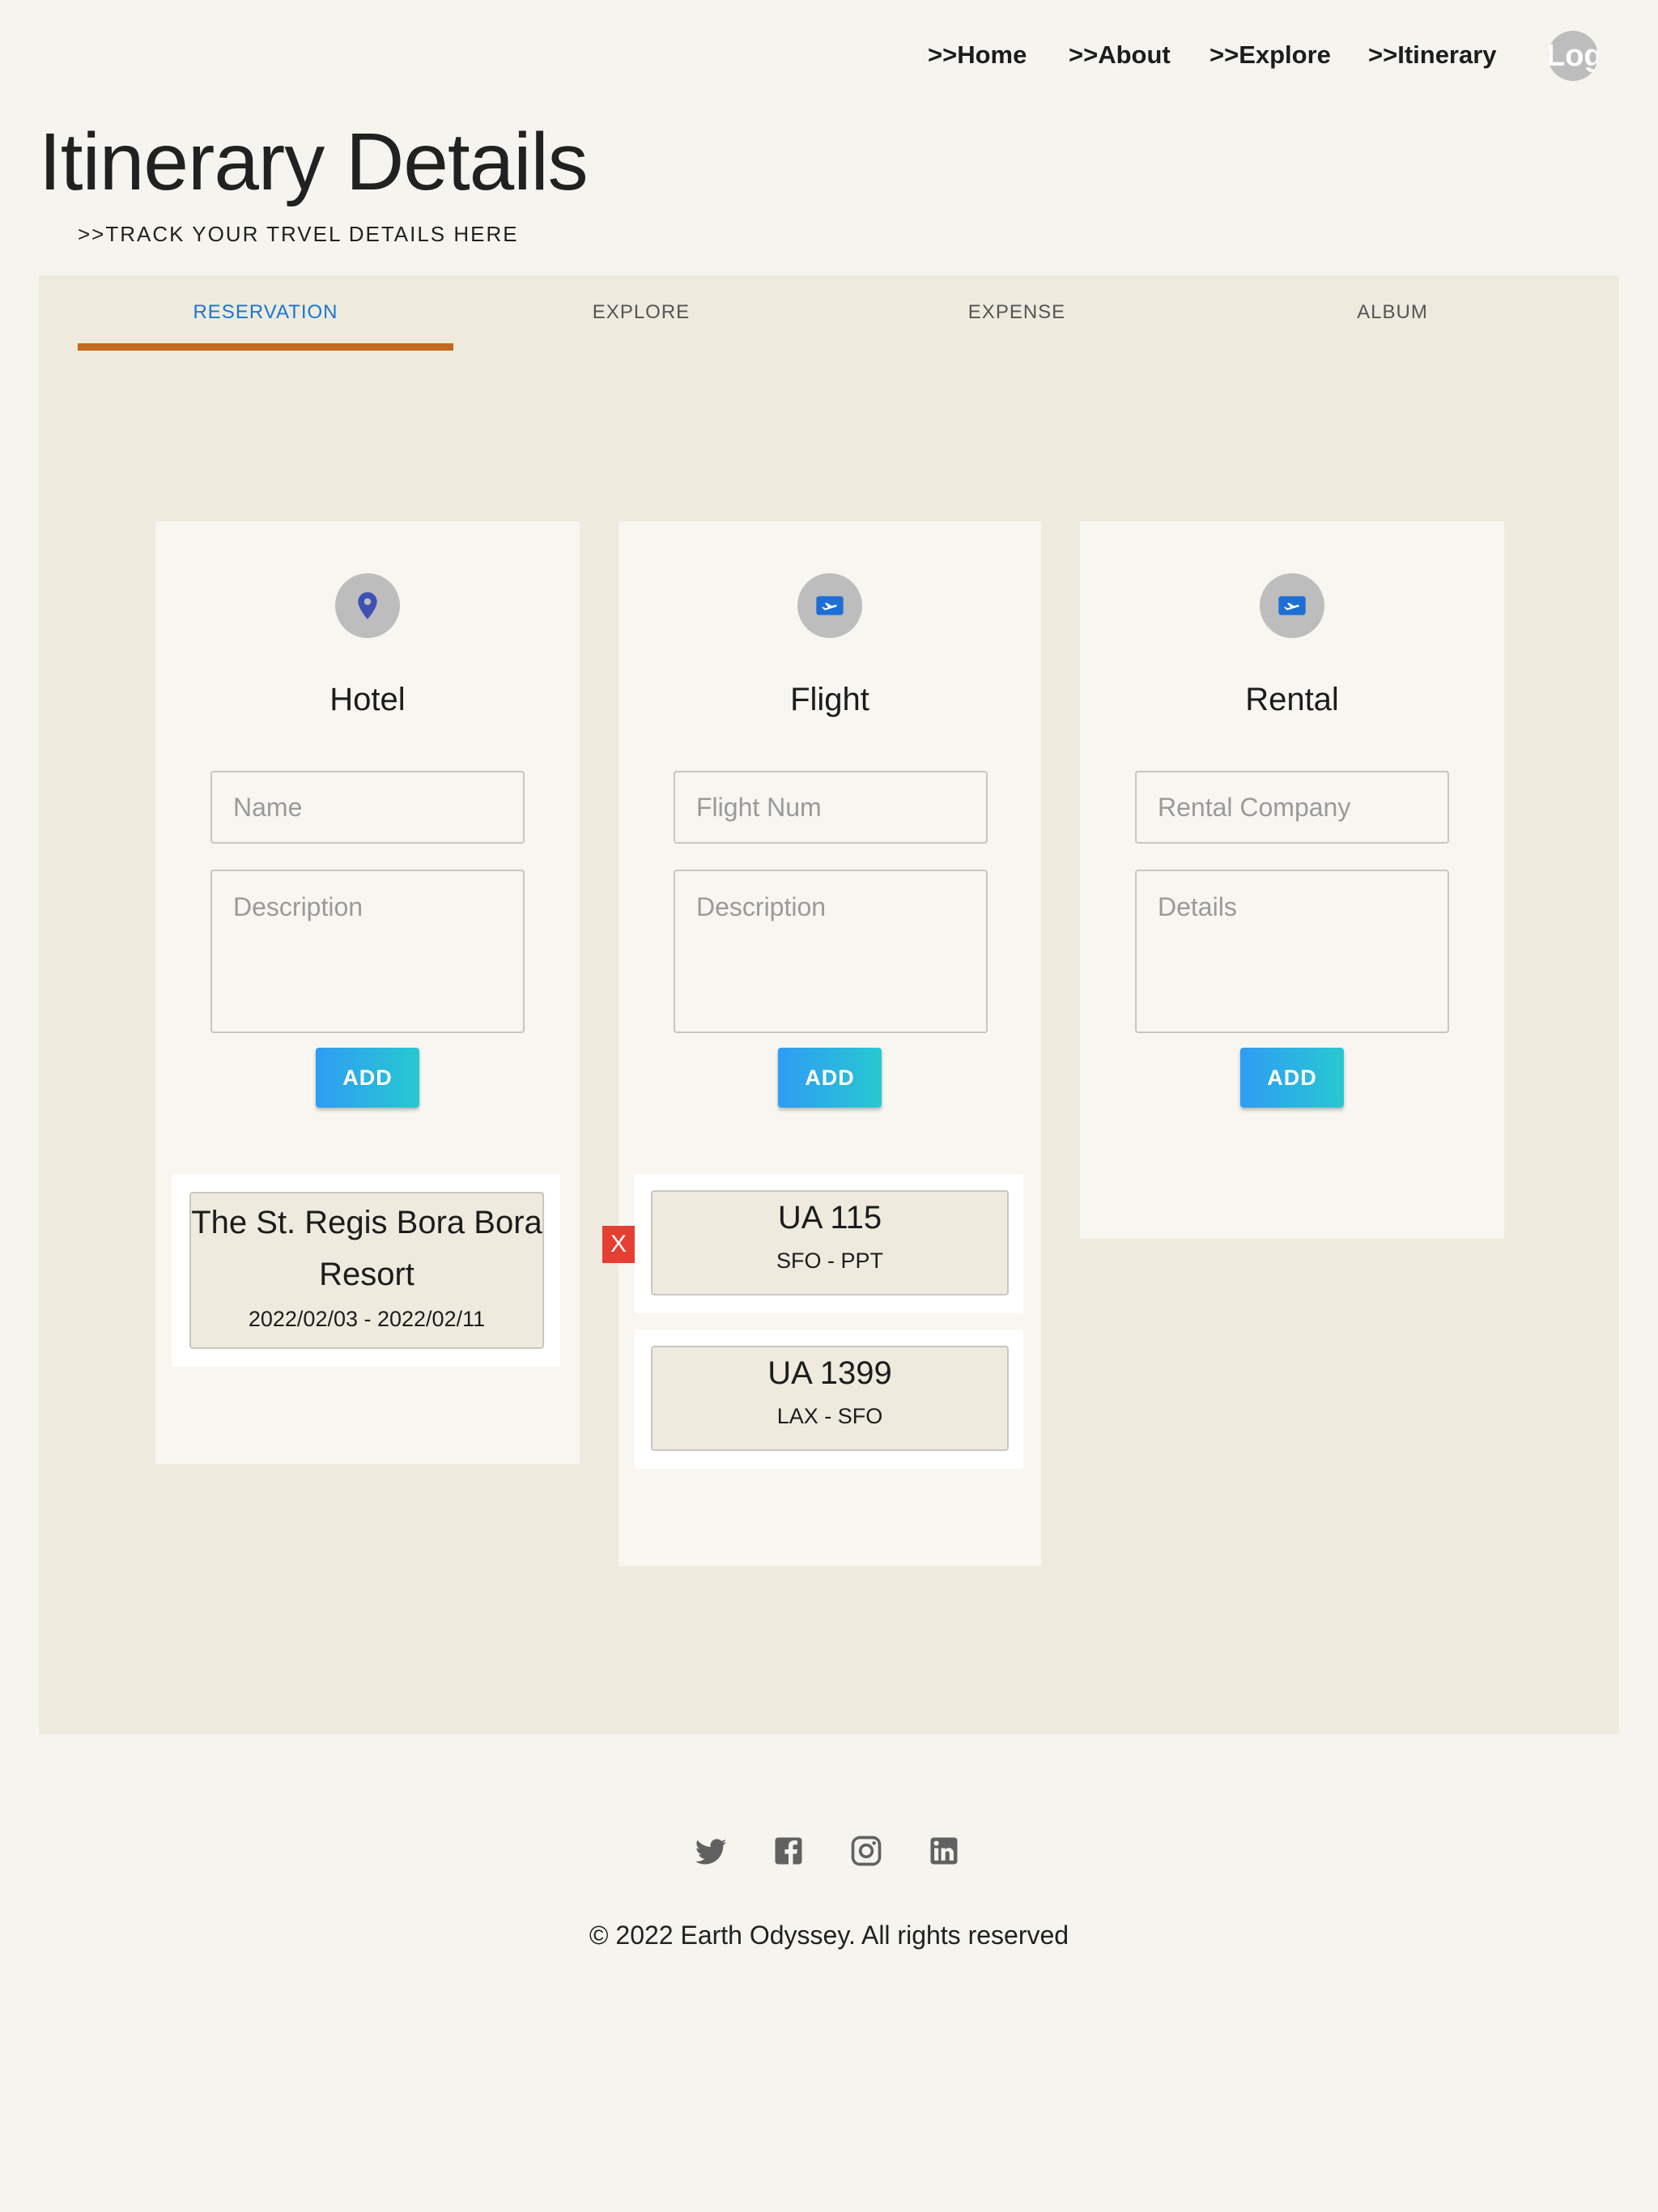 The height and width of the screenshot is (2212, 1658). I want to click on page-subtitle: >>TRACK YOUR TRVEL DETAILS HERE, so click(298, 234).